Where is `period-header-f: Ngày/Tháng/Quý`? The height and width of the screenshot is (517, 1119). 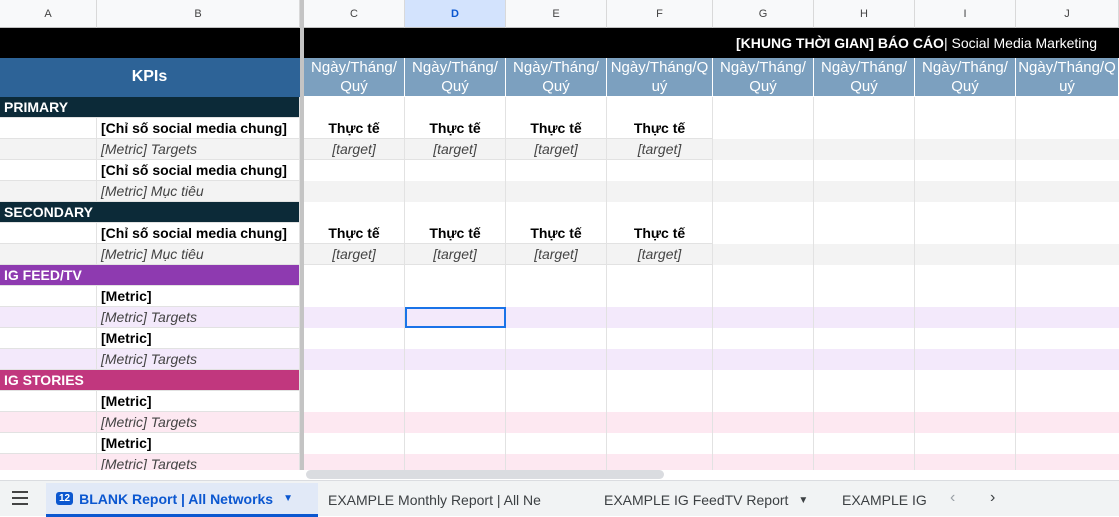 period-header-f: Ngày/Tháng/Quý is located at coordinates (660, 77).